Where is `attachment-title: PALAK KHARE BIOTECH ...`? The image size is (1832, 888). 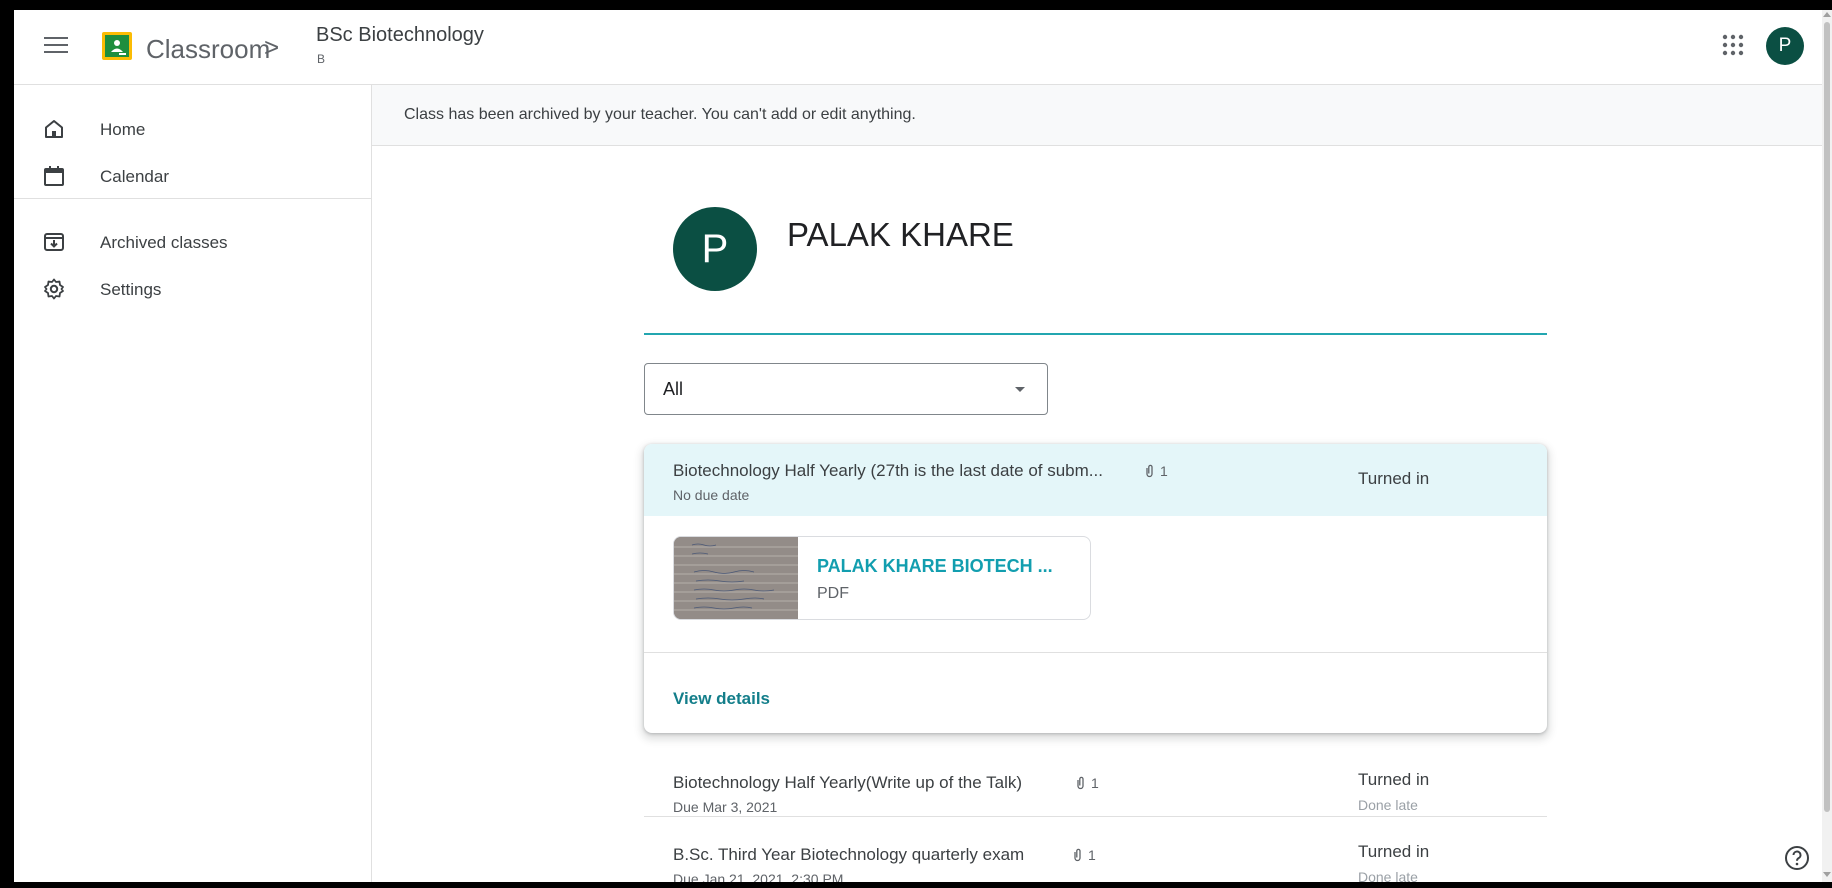
attachment-title: PALAK KHARE BIOTECH ... is located at coordinates (935, 566).